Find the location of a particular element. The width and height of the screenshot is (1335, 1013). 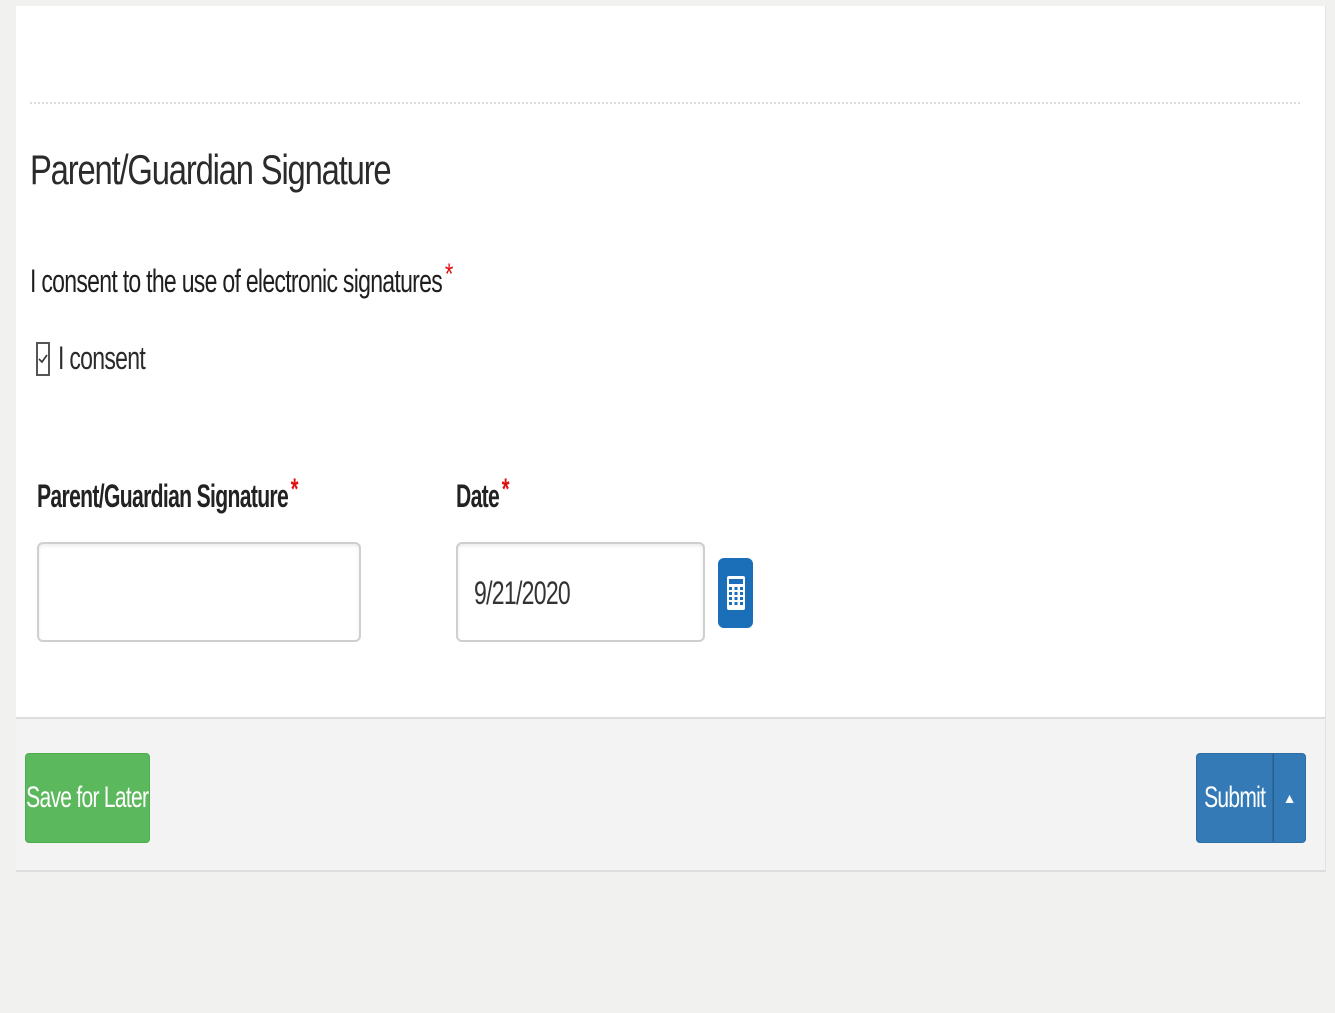

calendar-icon is located at coordinates (735, 593).